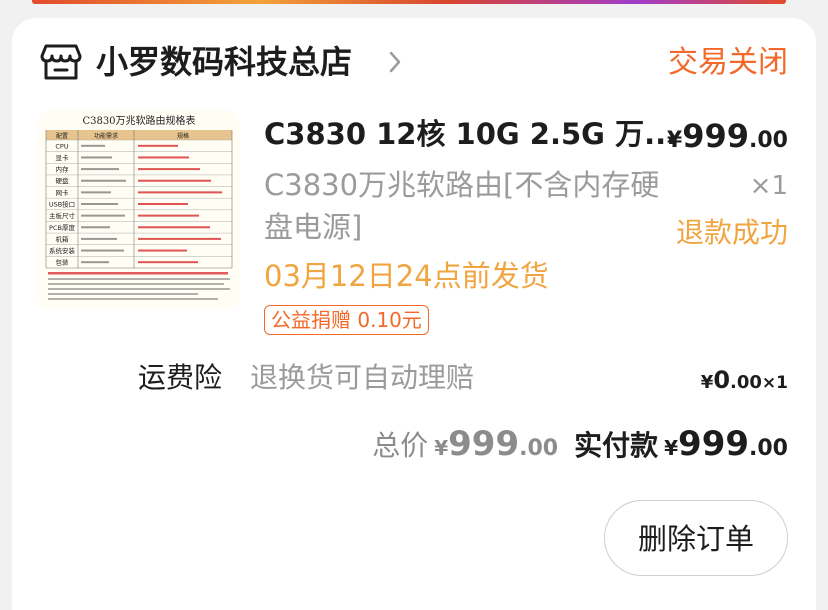 The width and height of the screenshot is (828, 610). Describe the element at coordinates (63, 180) in the screenshot. I see `thumb-row-label: 硬盘` at that location.